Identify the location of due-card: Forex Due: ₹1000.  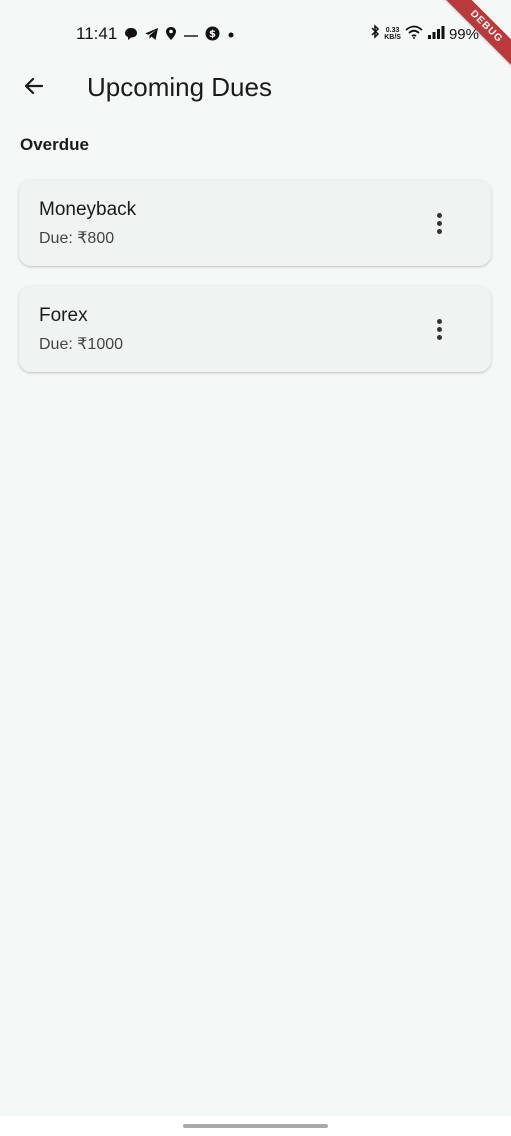
(255, 329).